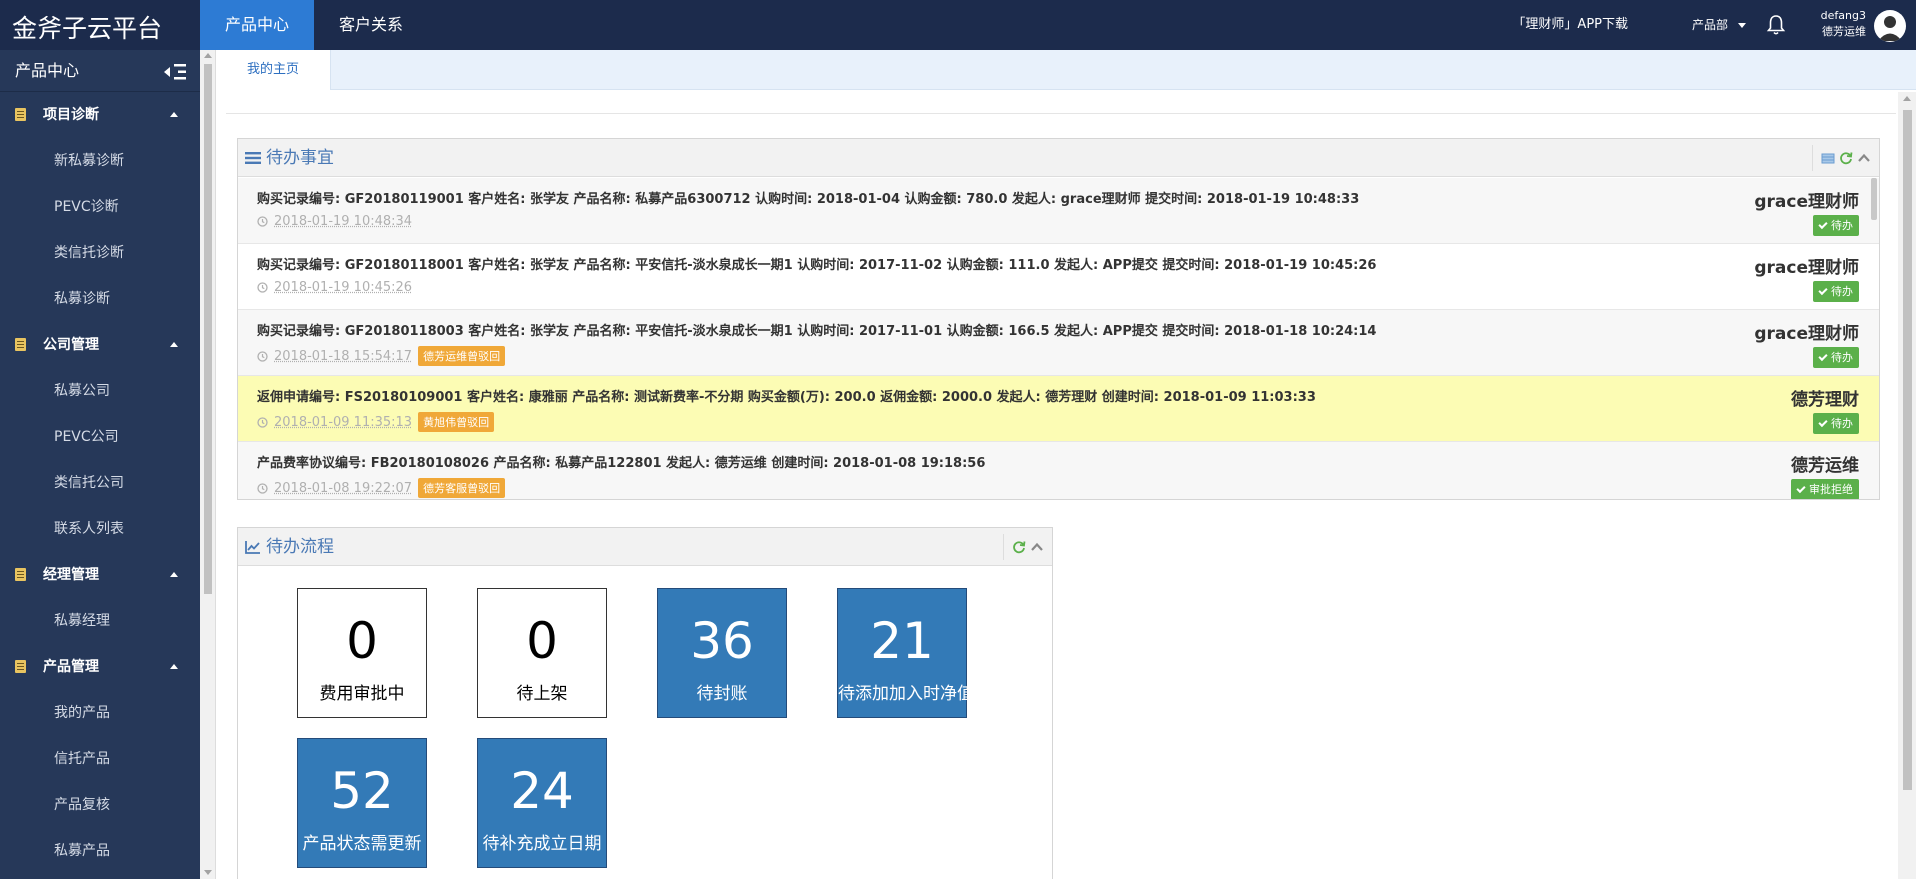 The image size is (1916, 879). I want to click on department-dropdown: 产品部, so click(1719, 25).